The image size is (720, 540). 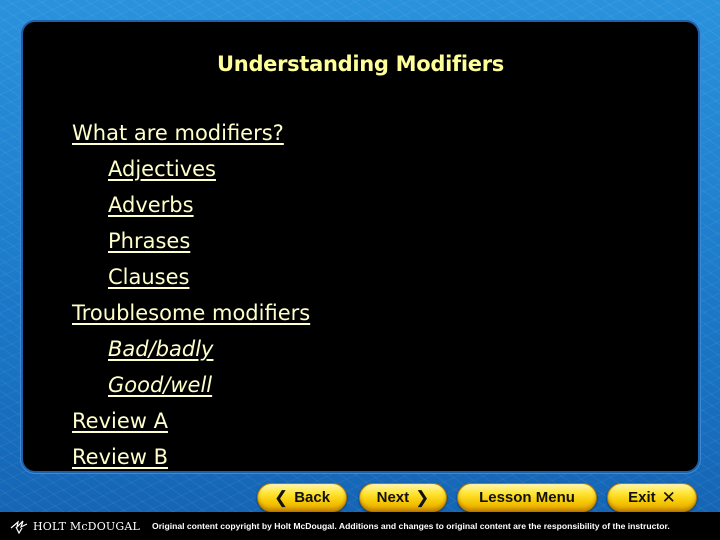 I want to click on link-adjectives: Adjectives, so click(x=191, y=169).